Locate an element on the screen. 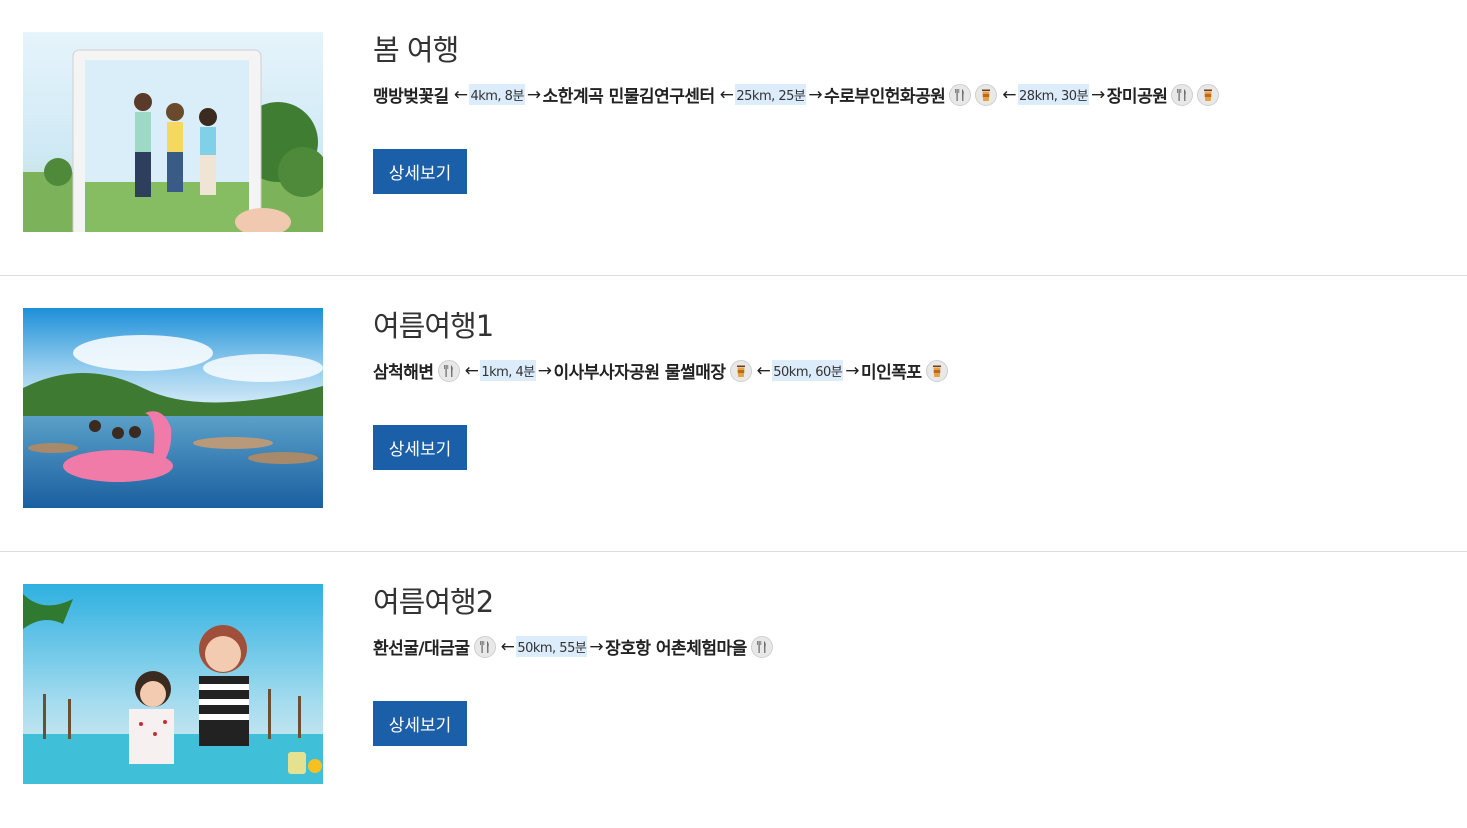 The image size is (1467, 828). route-distance: 50km, 55분 is located at coordinates (552, 646).